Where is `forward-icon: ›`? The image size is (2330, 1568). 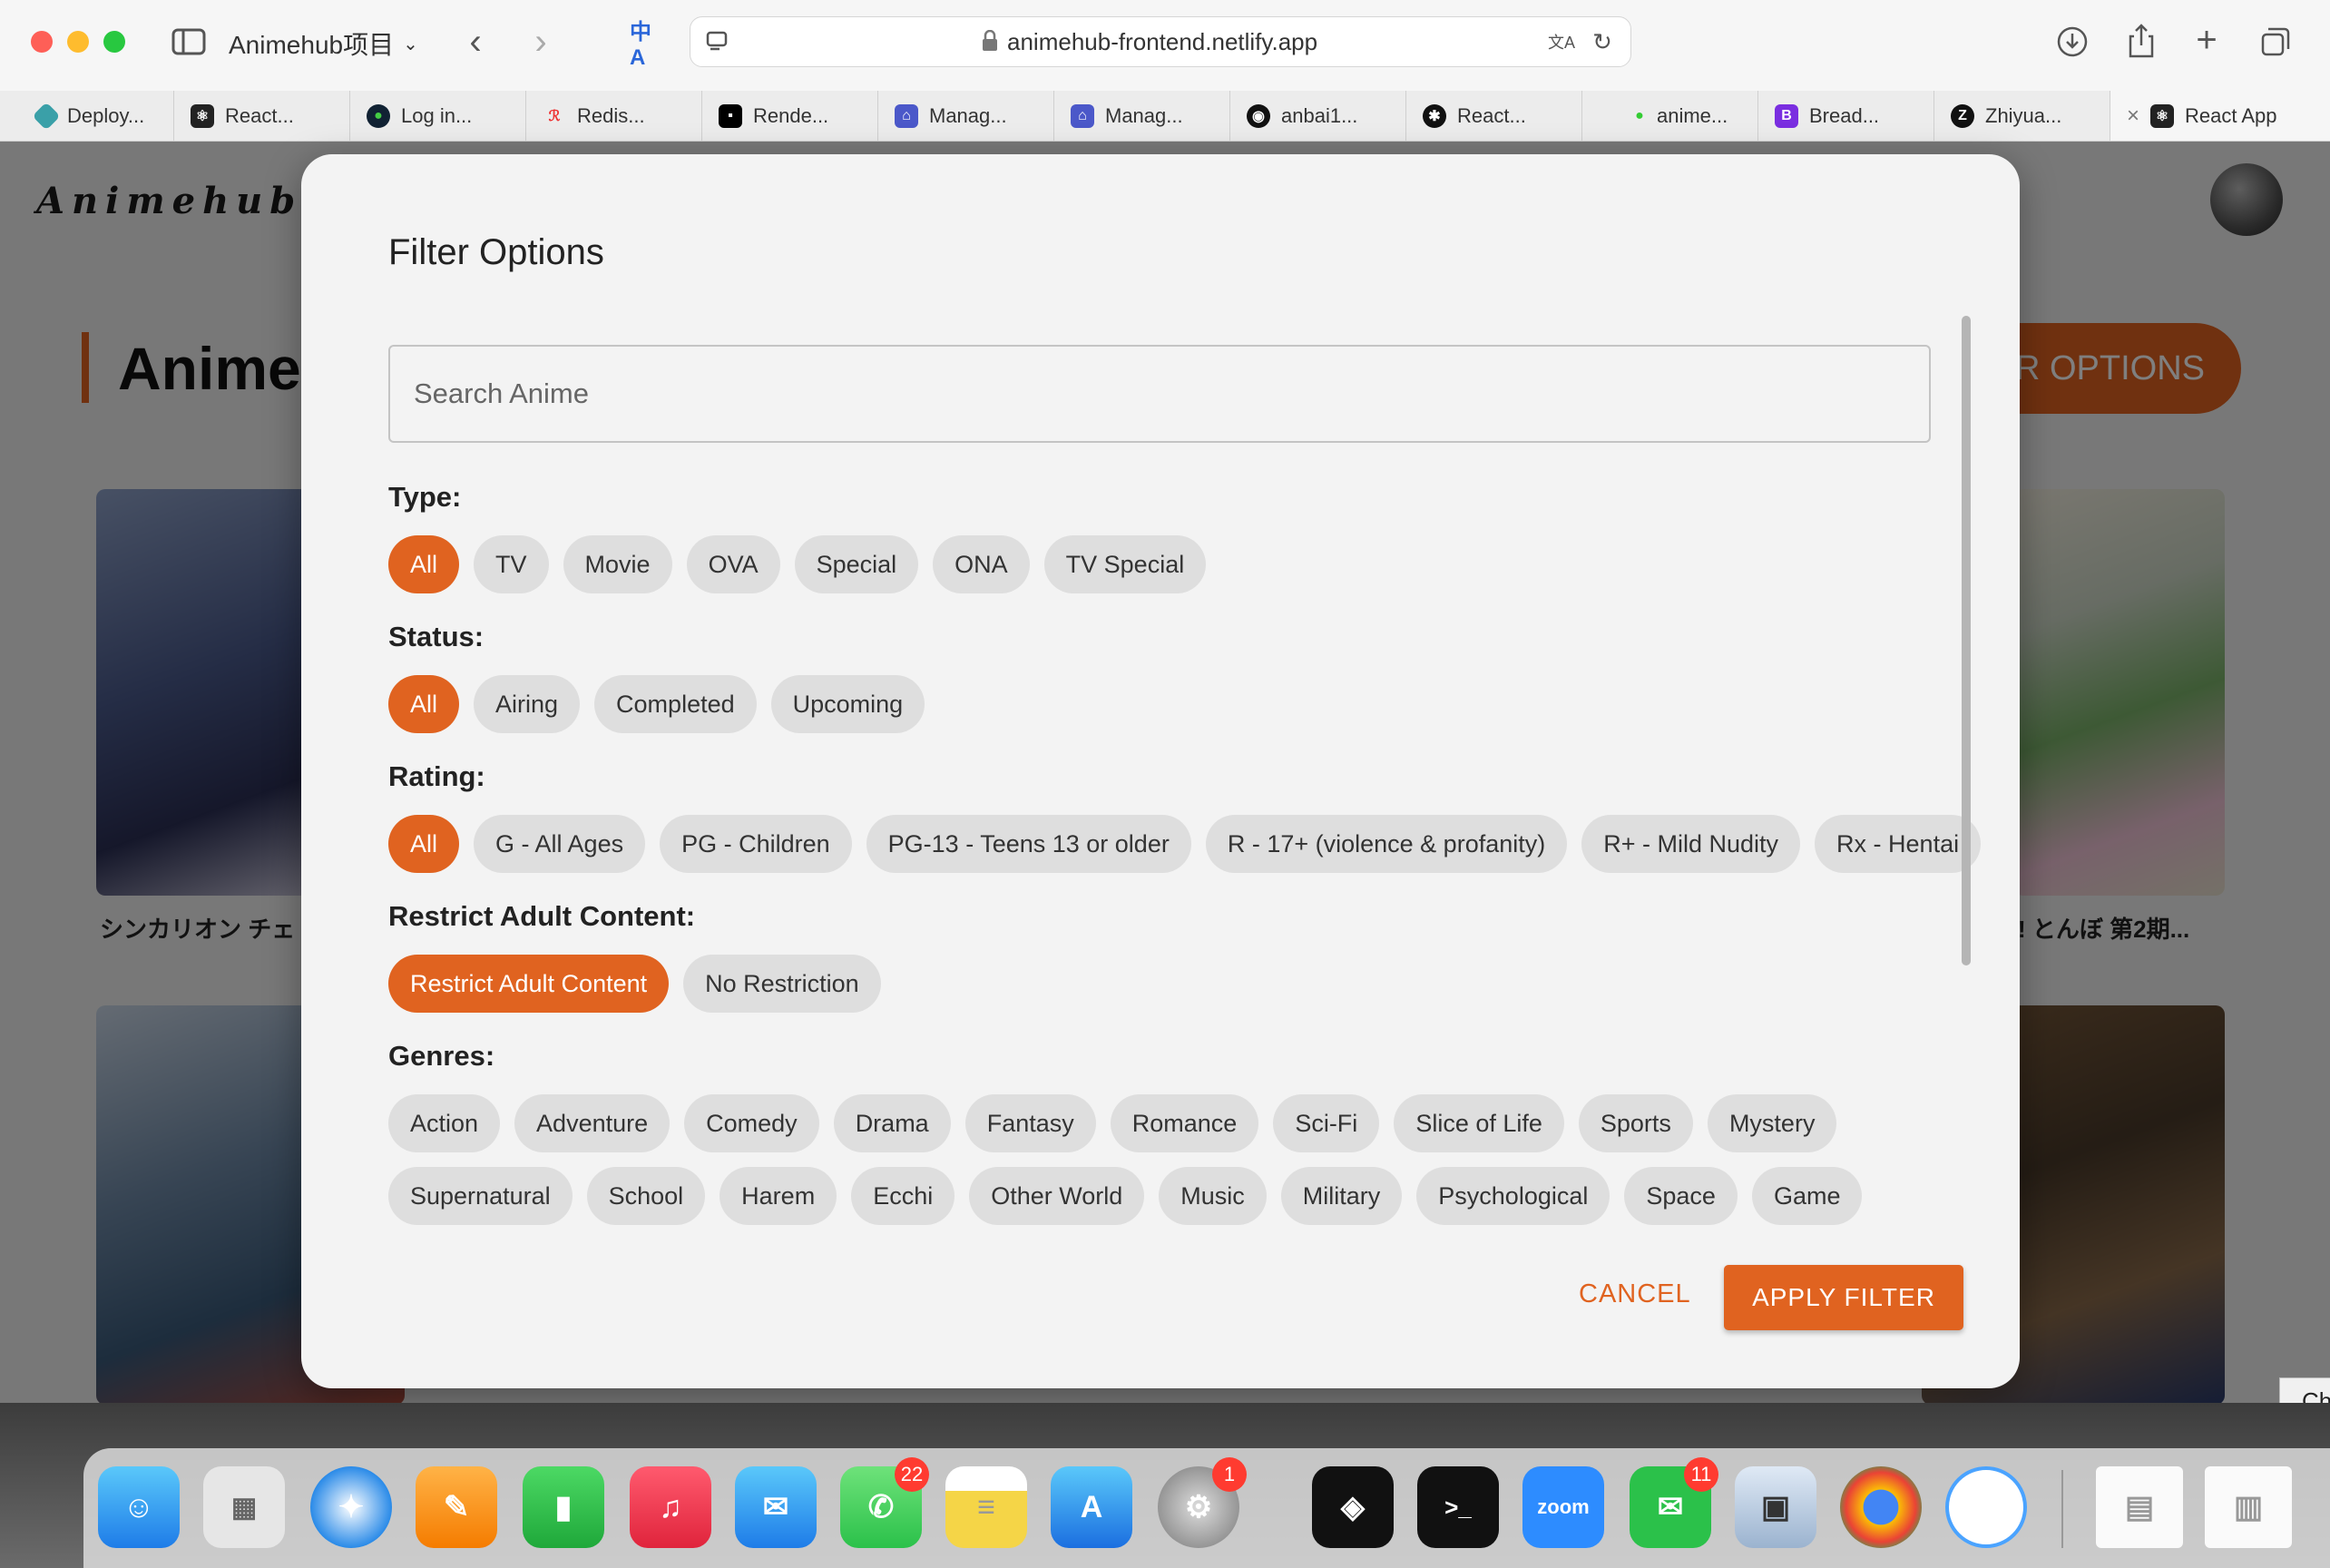 forward-icon: › is located at coordinates (540, 42).